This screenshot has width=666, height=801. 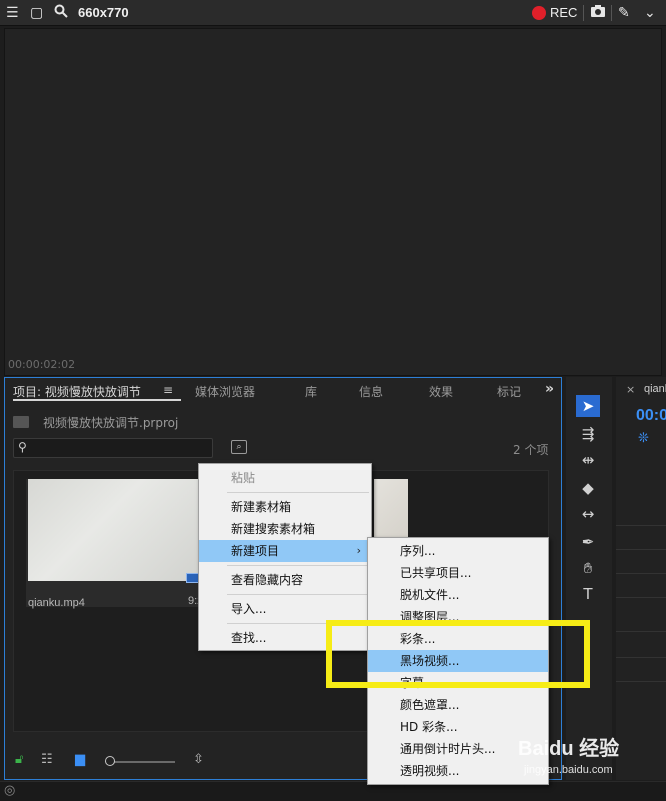 I want to click on panel-tabs: 项目: 视频慢放快放调节 ≡ 媒体浏览器 库 信息 效果 标记 », so click(x=283, y=390).